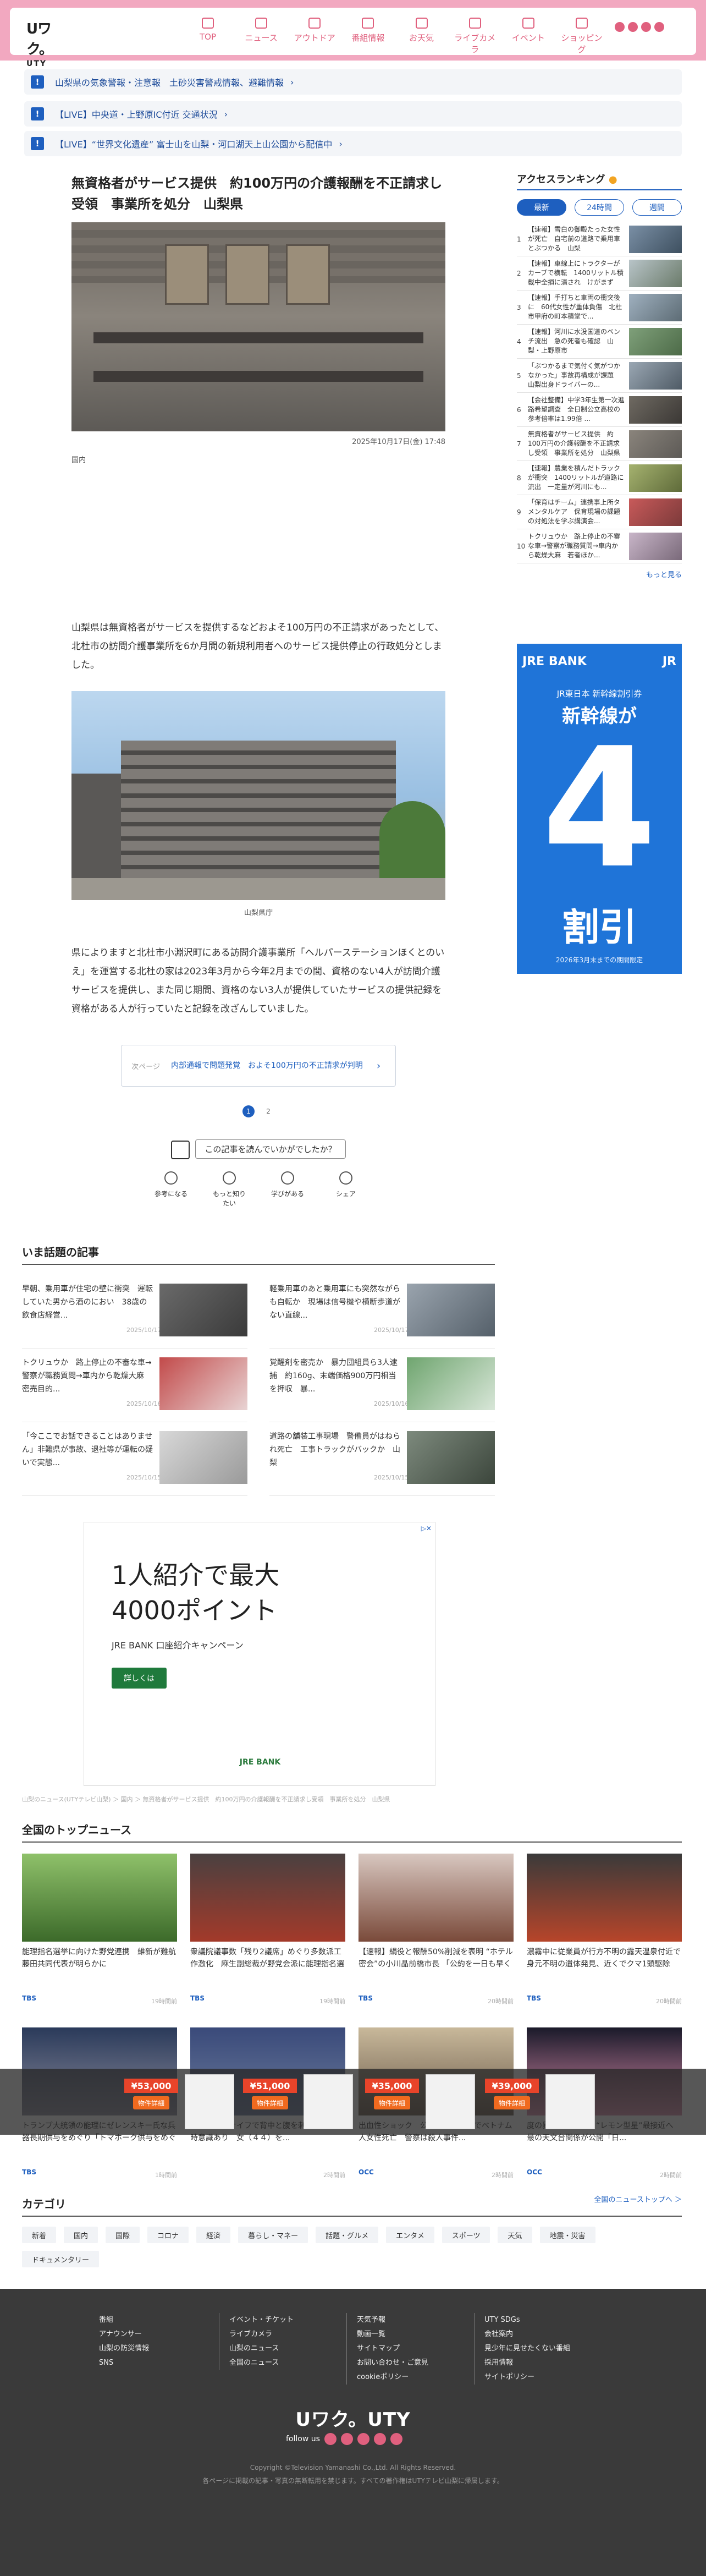 The image size is (706, 2576). What do you see at coordinates (368, 33) in the screenshot?
I see `nav-programs: 番組情報` at bounding box center [368, 33].